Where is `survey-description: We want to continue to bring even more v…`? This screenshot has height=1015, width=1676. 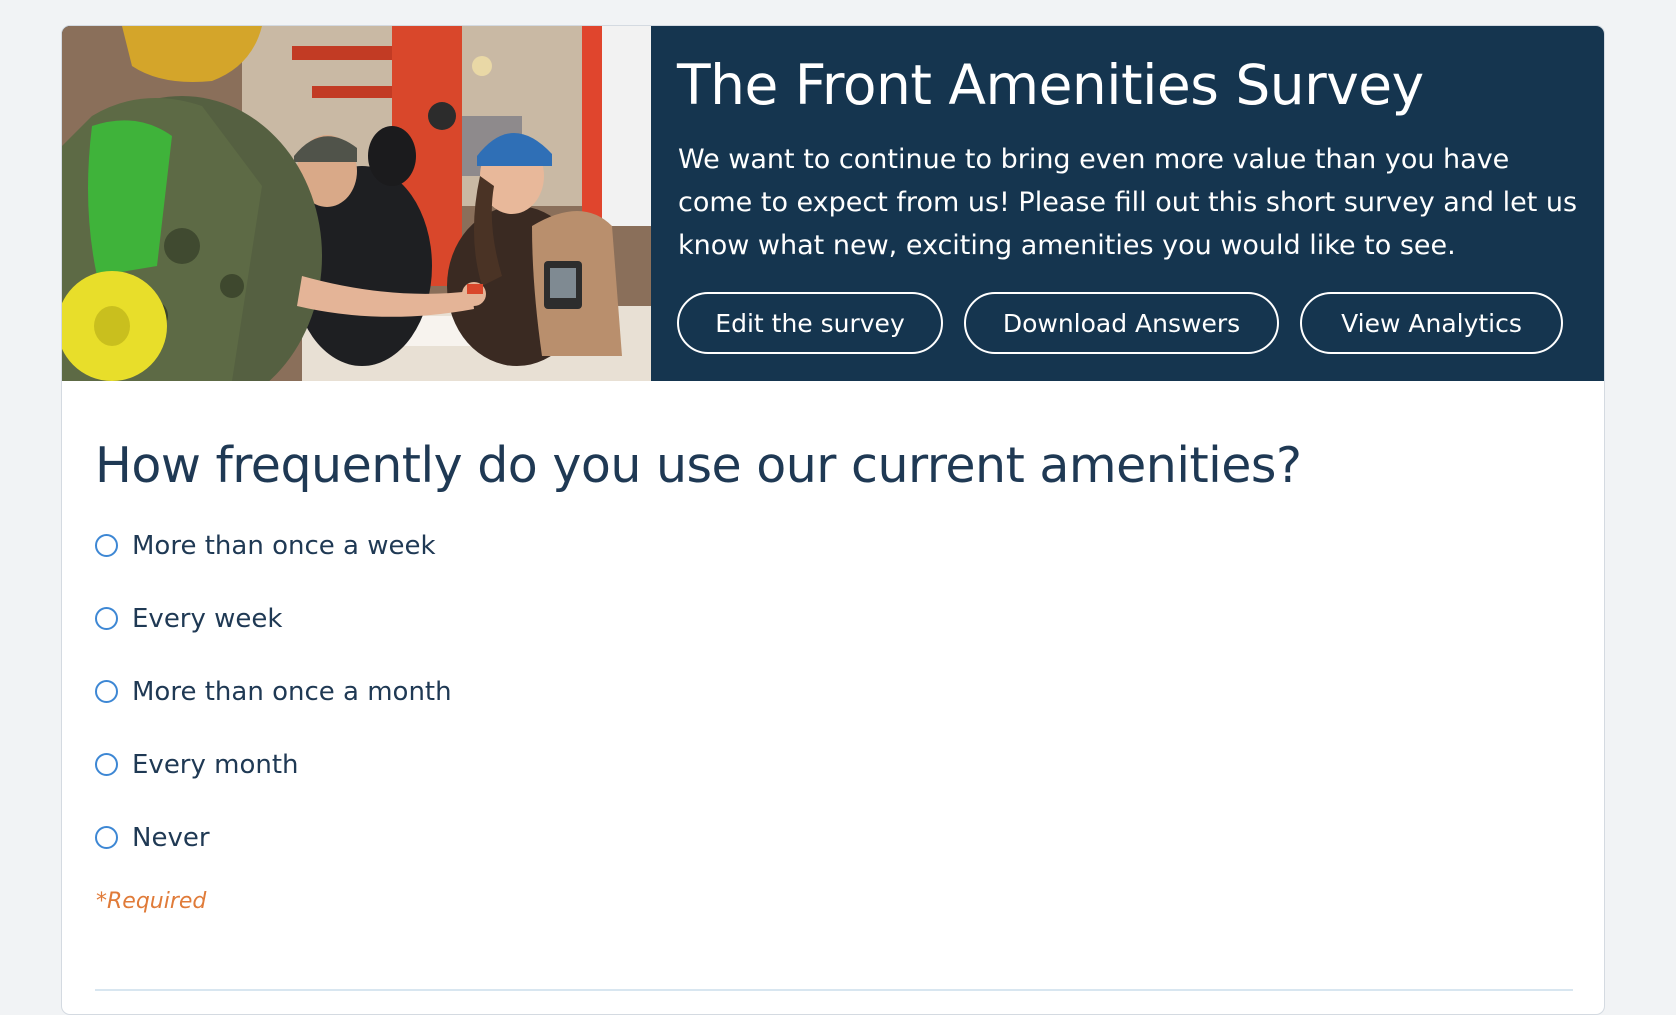
survey-description: We want to continue to bring even more v… is located at coordinates (1128, 202).